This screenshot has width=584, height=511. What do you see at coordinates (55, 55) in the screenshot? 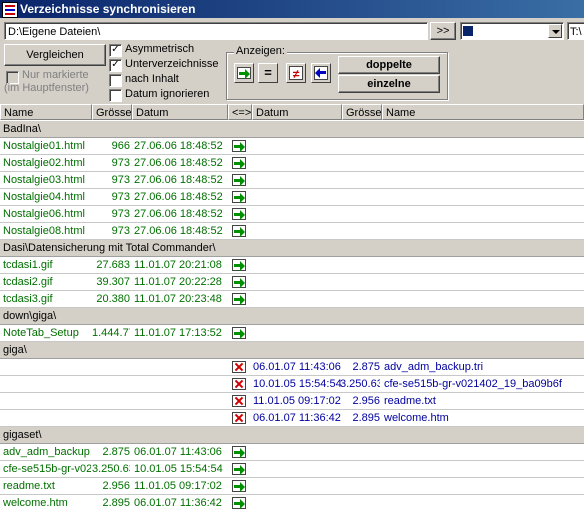
I see `compare-button: Vergleichen` at bounding box center [55, 55].